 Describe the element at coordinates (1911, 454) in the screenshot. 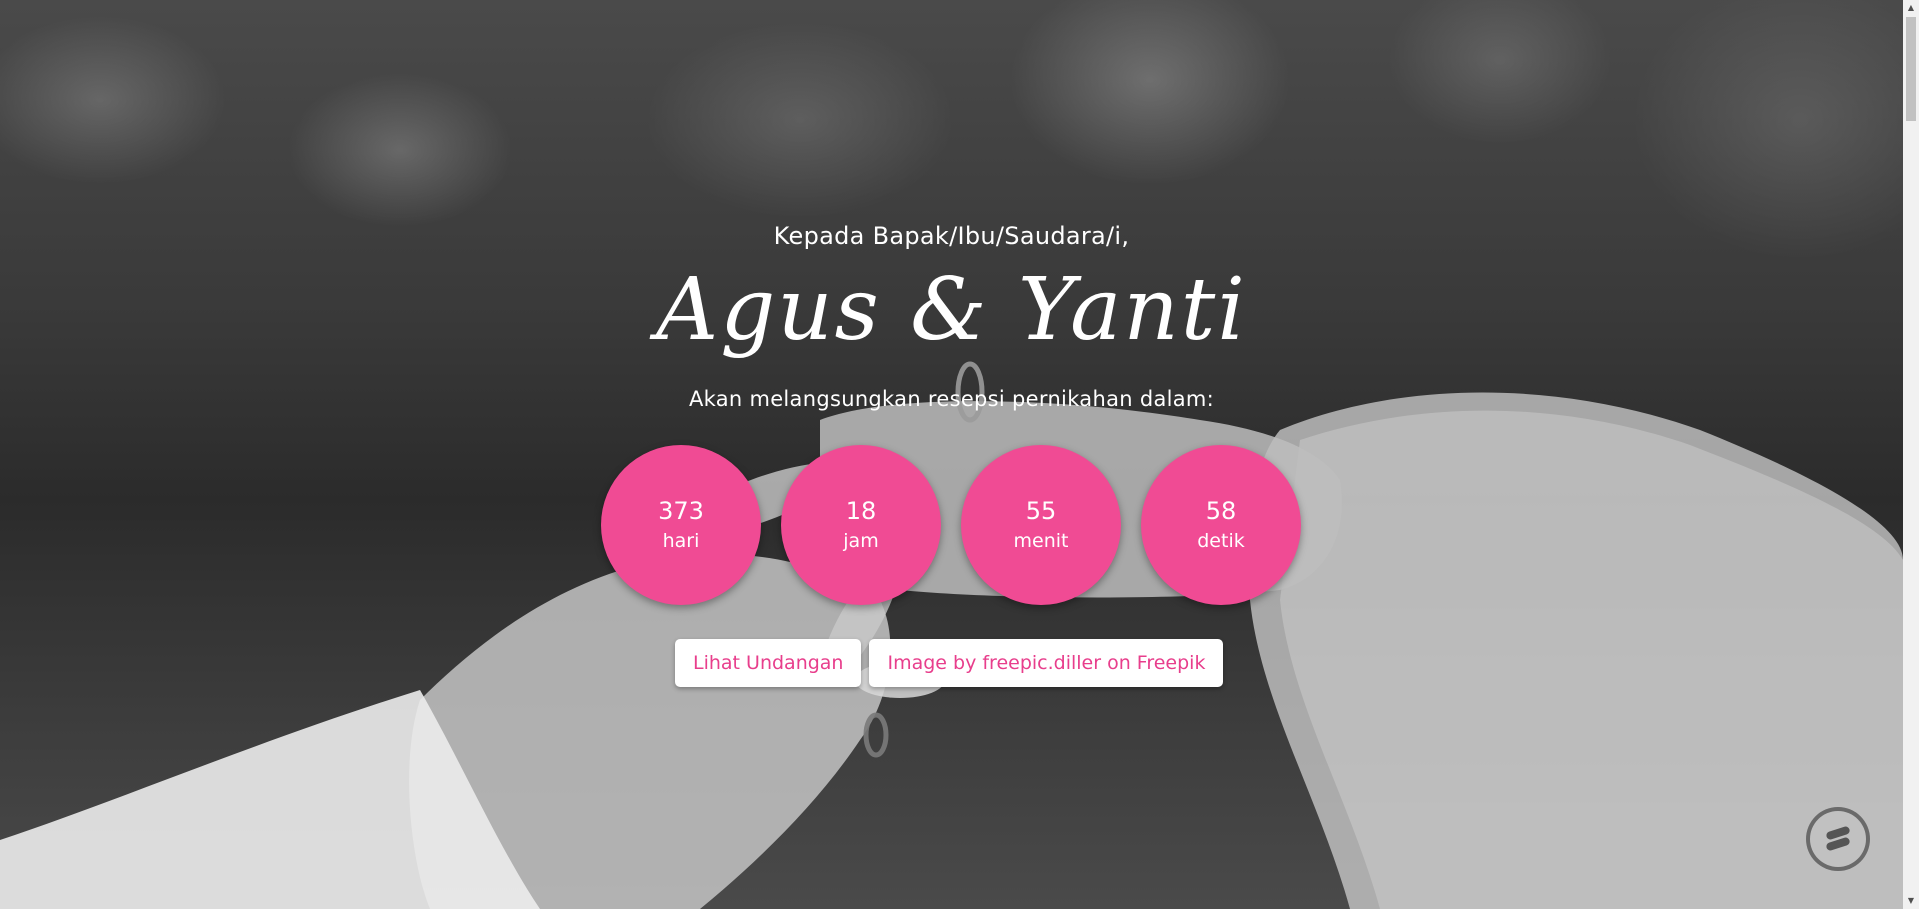

I see `vertical-scrollbar: ▲ ▼` at that location.